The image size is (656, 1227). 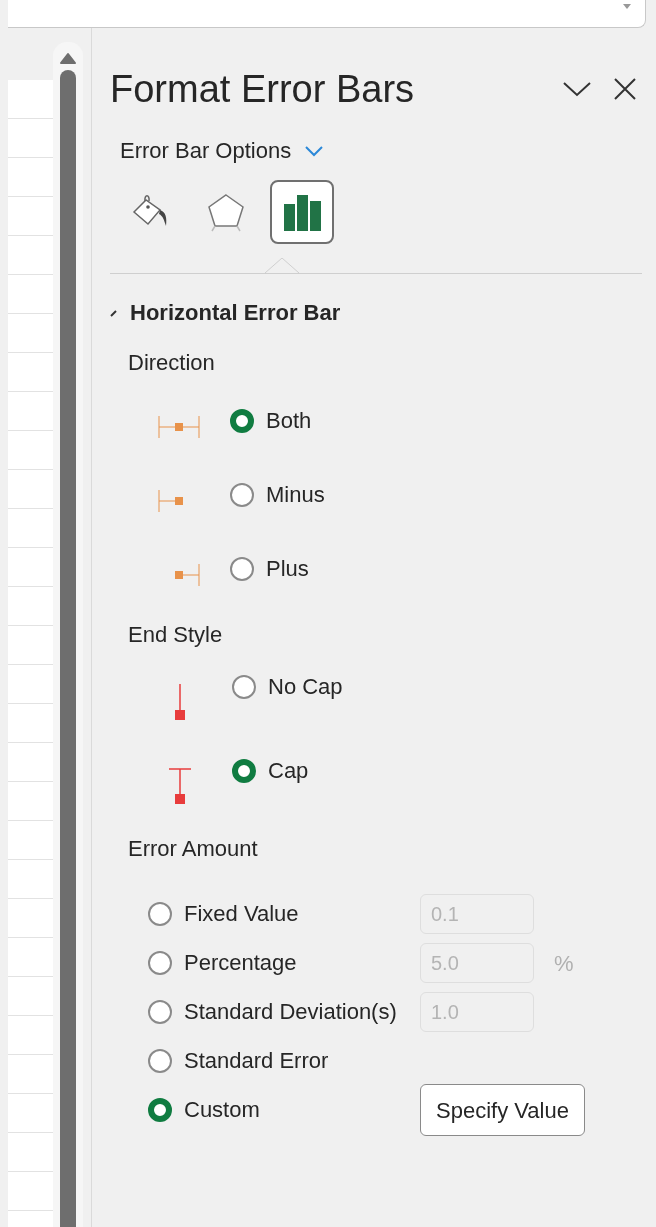 What do you see at coordinates (289, 421) in the screenshot?
I see `radio-label: Both` at bounding box center [289, 421].